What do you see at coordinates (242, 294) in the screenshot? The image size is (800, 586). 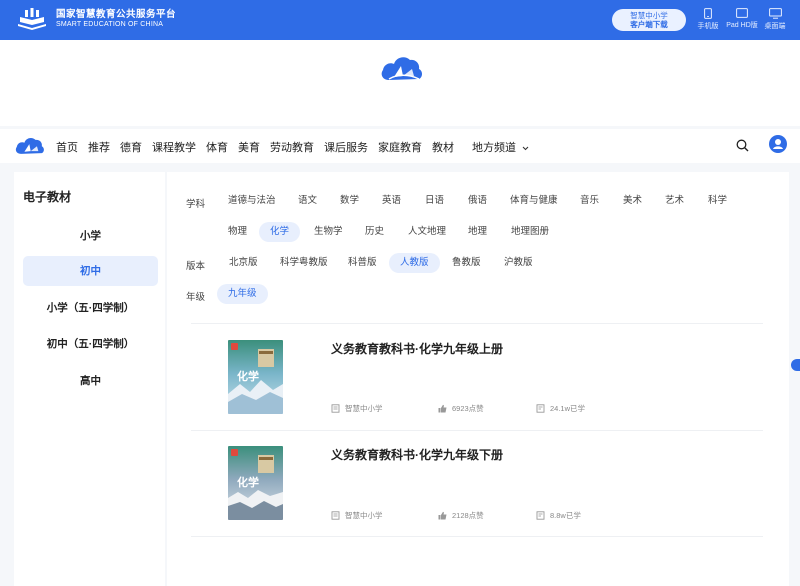 I see `grade-chip-active: 九年级` at bounding box center [242, 294].